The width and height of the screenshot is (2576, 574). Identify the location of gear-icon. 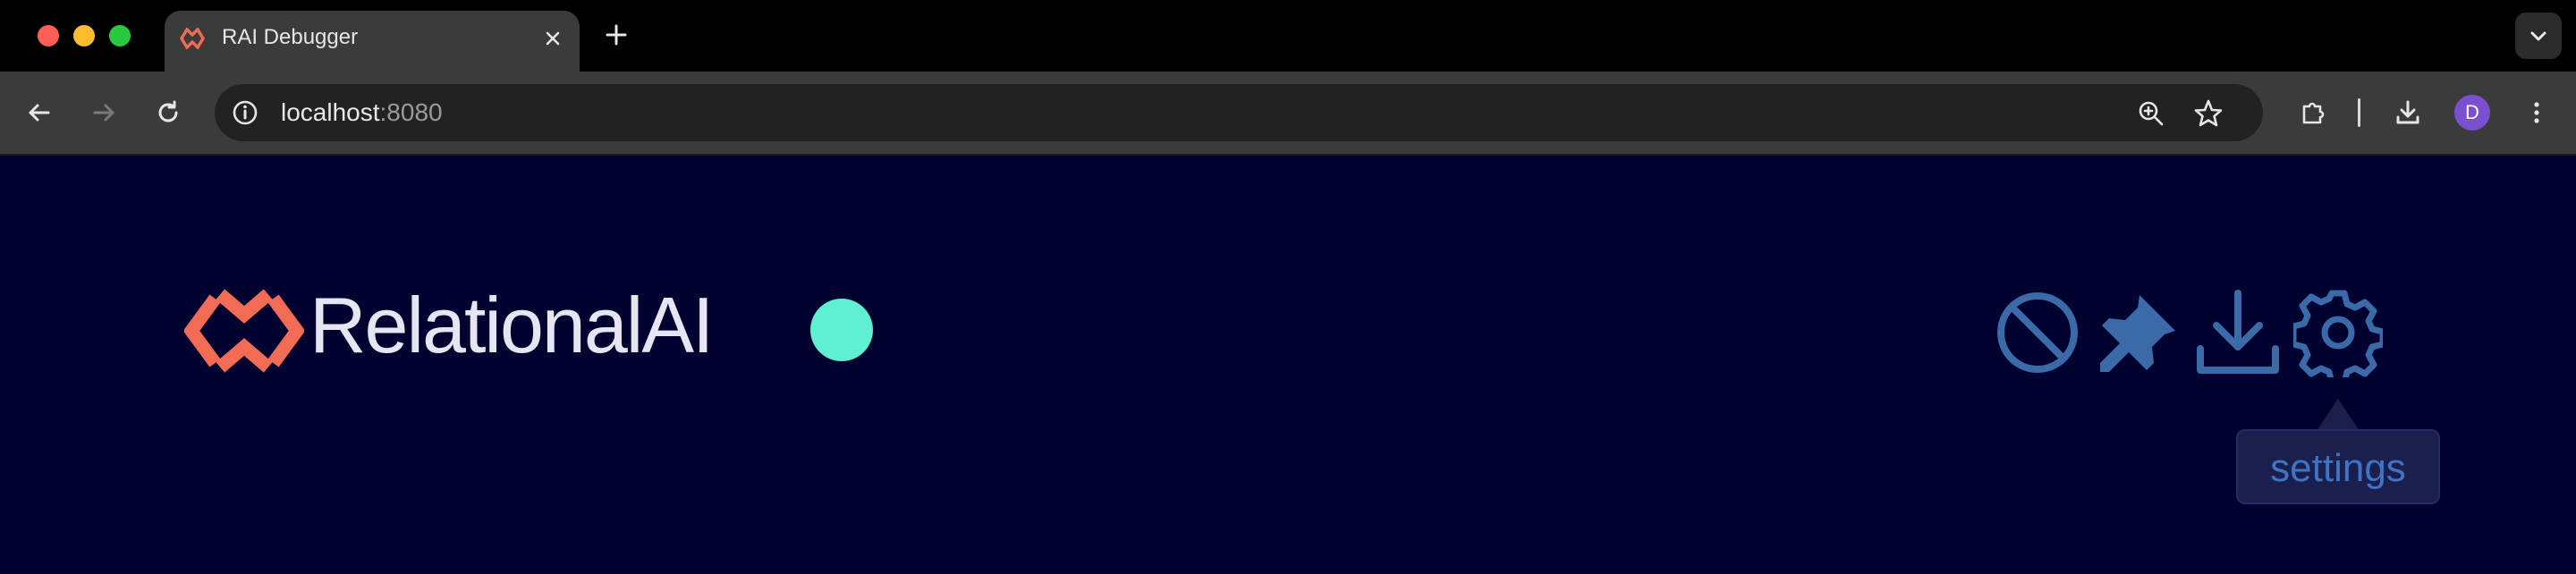
(2338, 333).